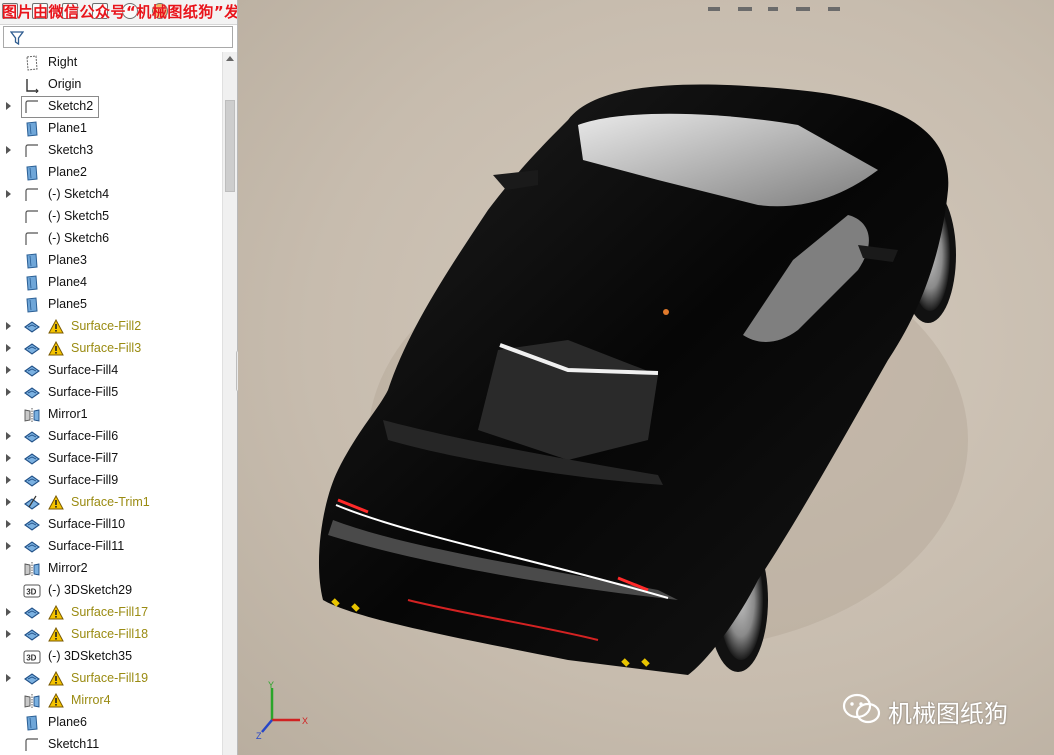 This screenshot has height=755, width=1054. What do you see at coordinates (90, 590) in the screenshot?
I see `tree-item-label: (-) 3DSketch29` at bounding box center [90, 590].